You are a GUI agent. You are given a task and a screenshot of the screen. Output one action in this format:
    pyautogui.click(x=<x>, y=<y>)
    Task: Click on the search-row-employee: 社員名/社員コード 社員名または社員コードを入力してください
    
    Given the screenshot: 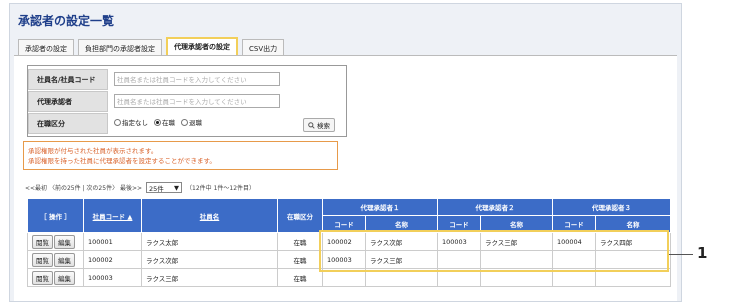 What is the action you would take?
    pyautogui.click(x=187, y=79)
    